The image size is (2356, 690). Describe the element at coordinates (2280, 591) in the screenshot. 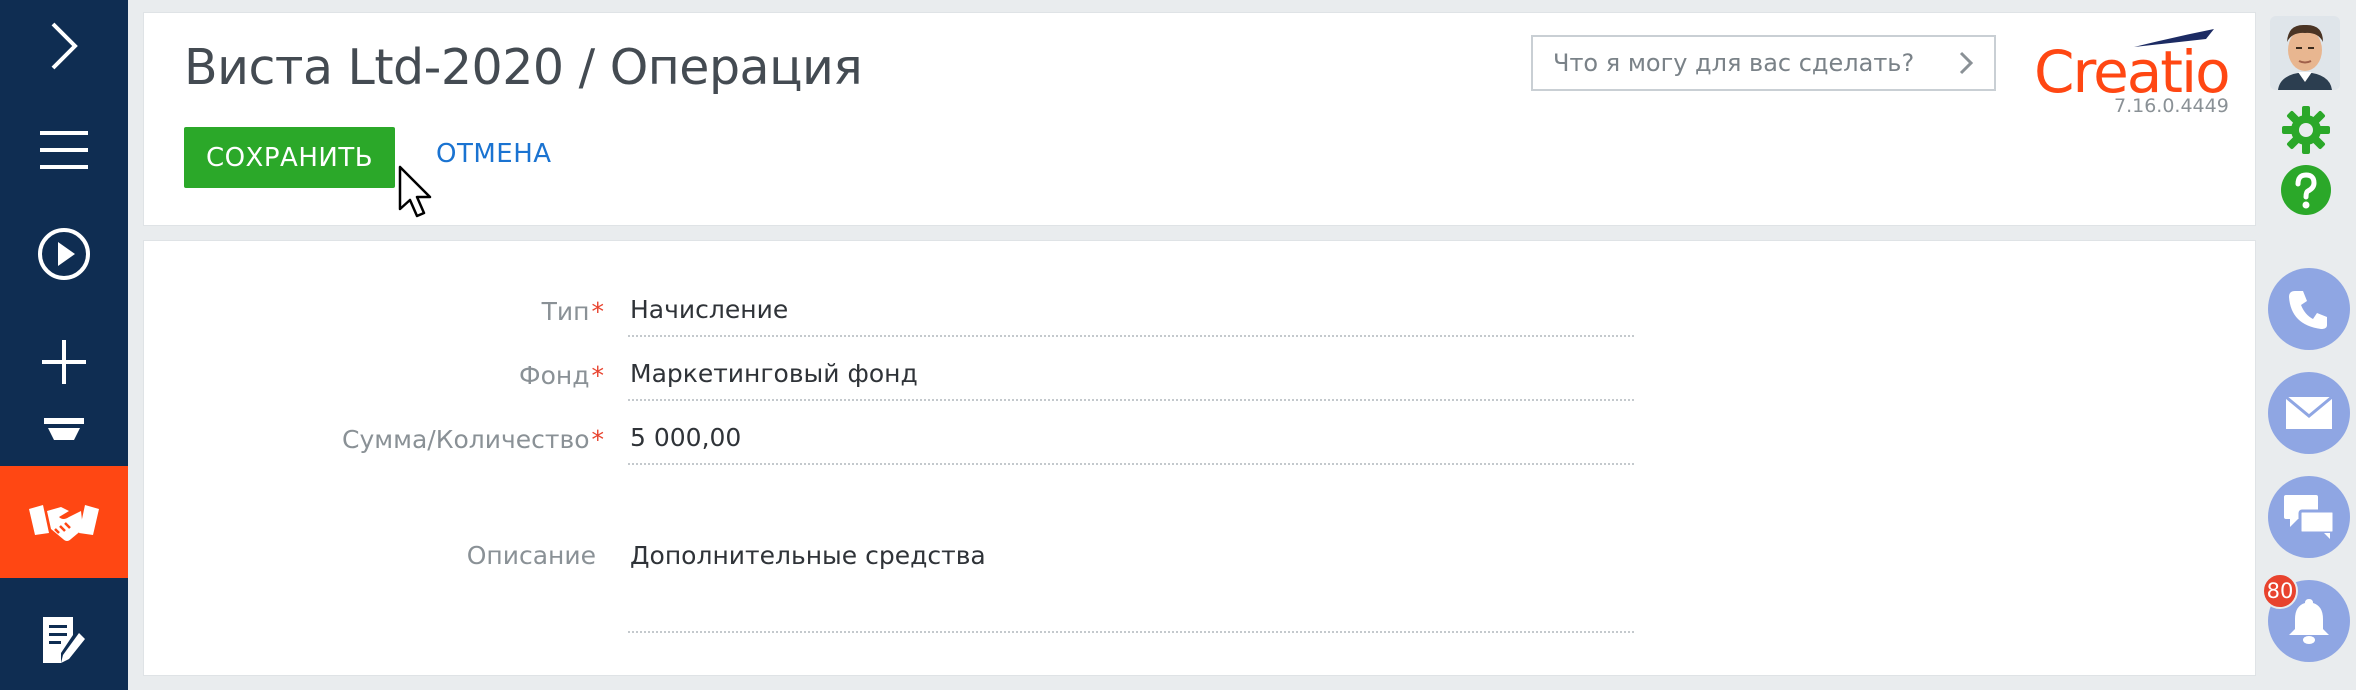

I see `notification-count-badge: 80` at that location.